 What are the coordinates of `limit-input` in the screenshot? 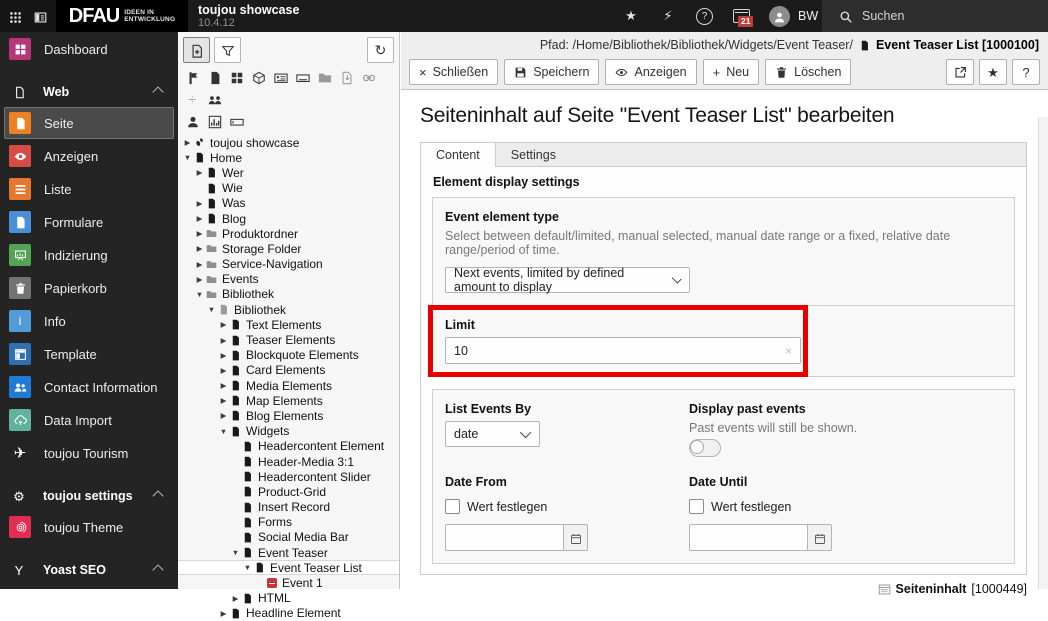 It's located at (623, 350).